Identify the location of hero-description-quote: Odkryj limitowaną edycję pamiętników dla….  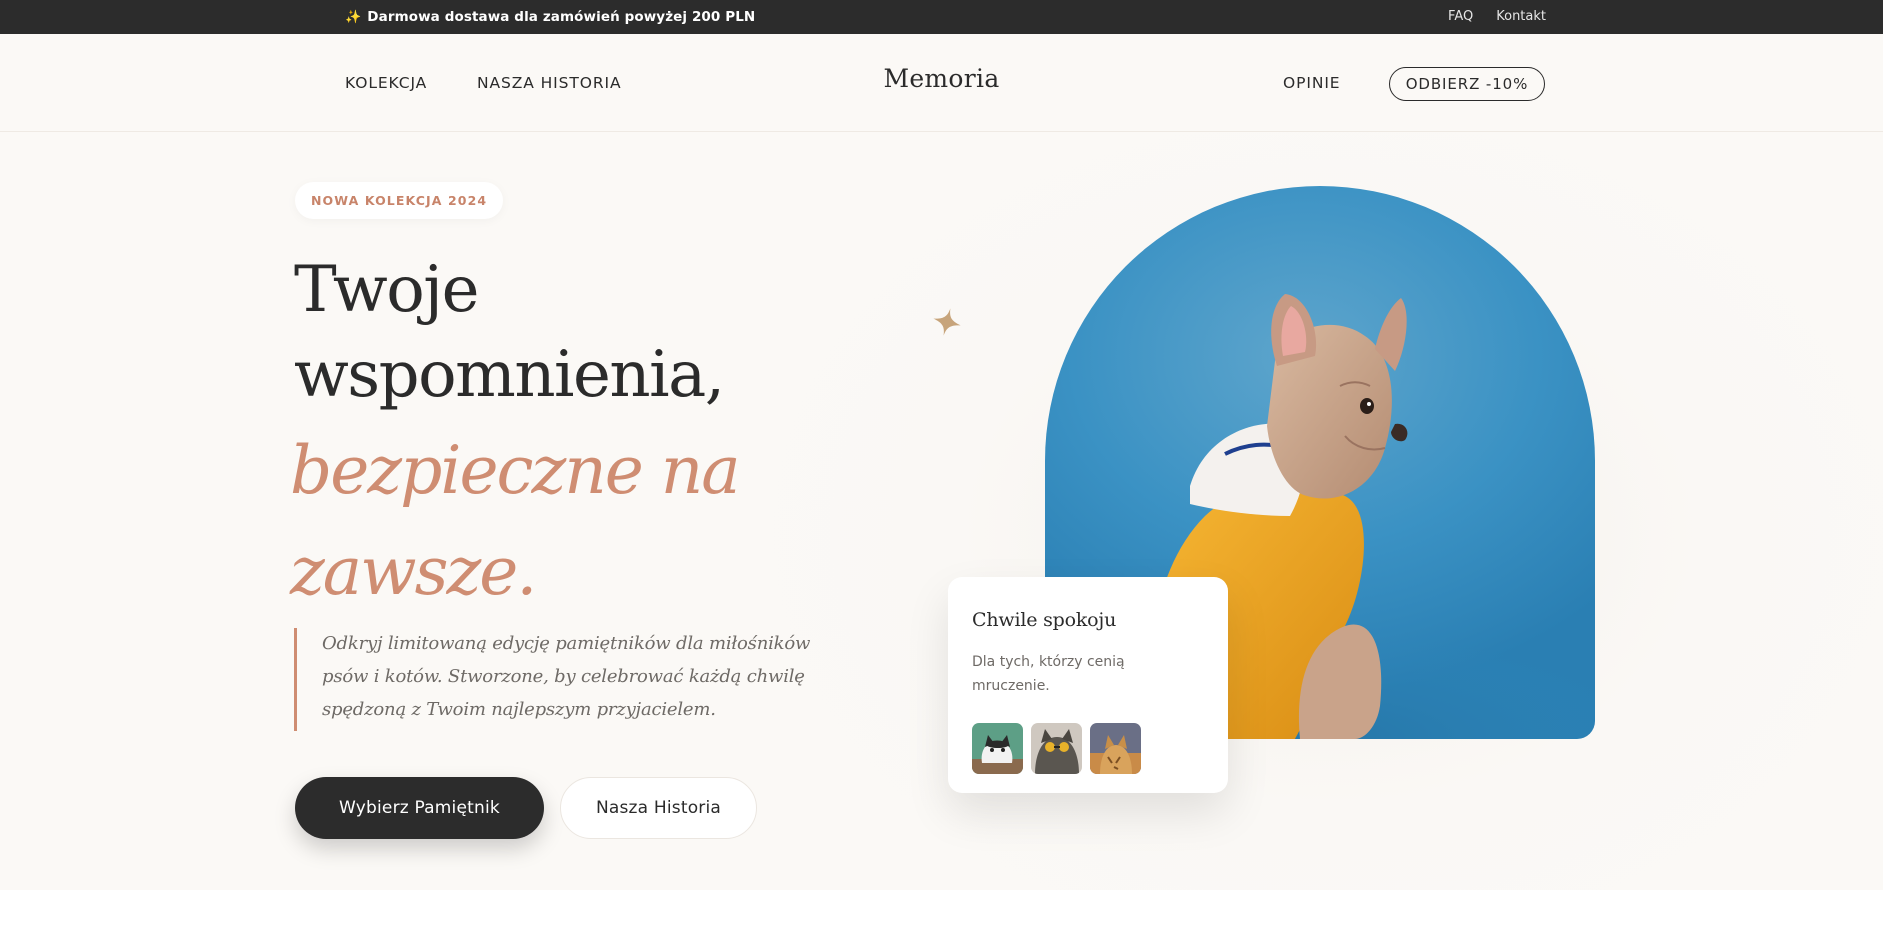
(574, 679).